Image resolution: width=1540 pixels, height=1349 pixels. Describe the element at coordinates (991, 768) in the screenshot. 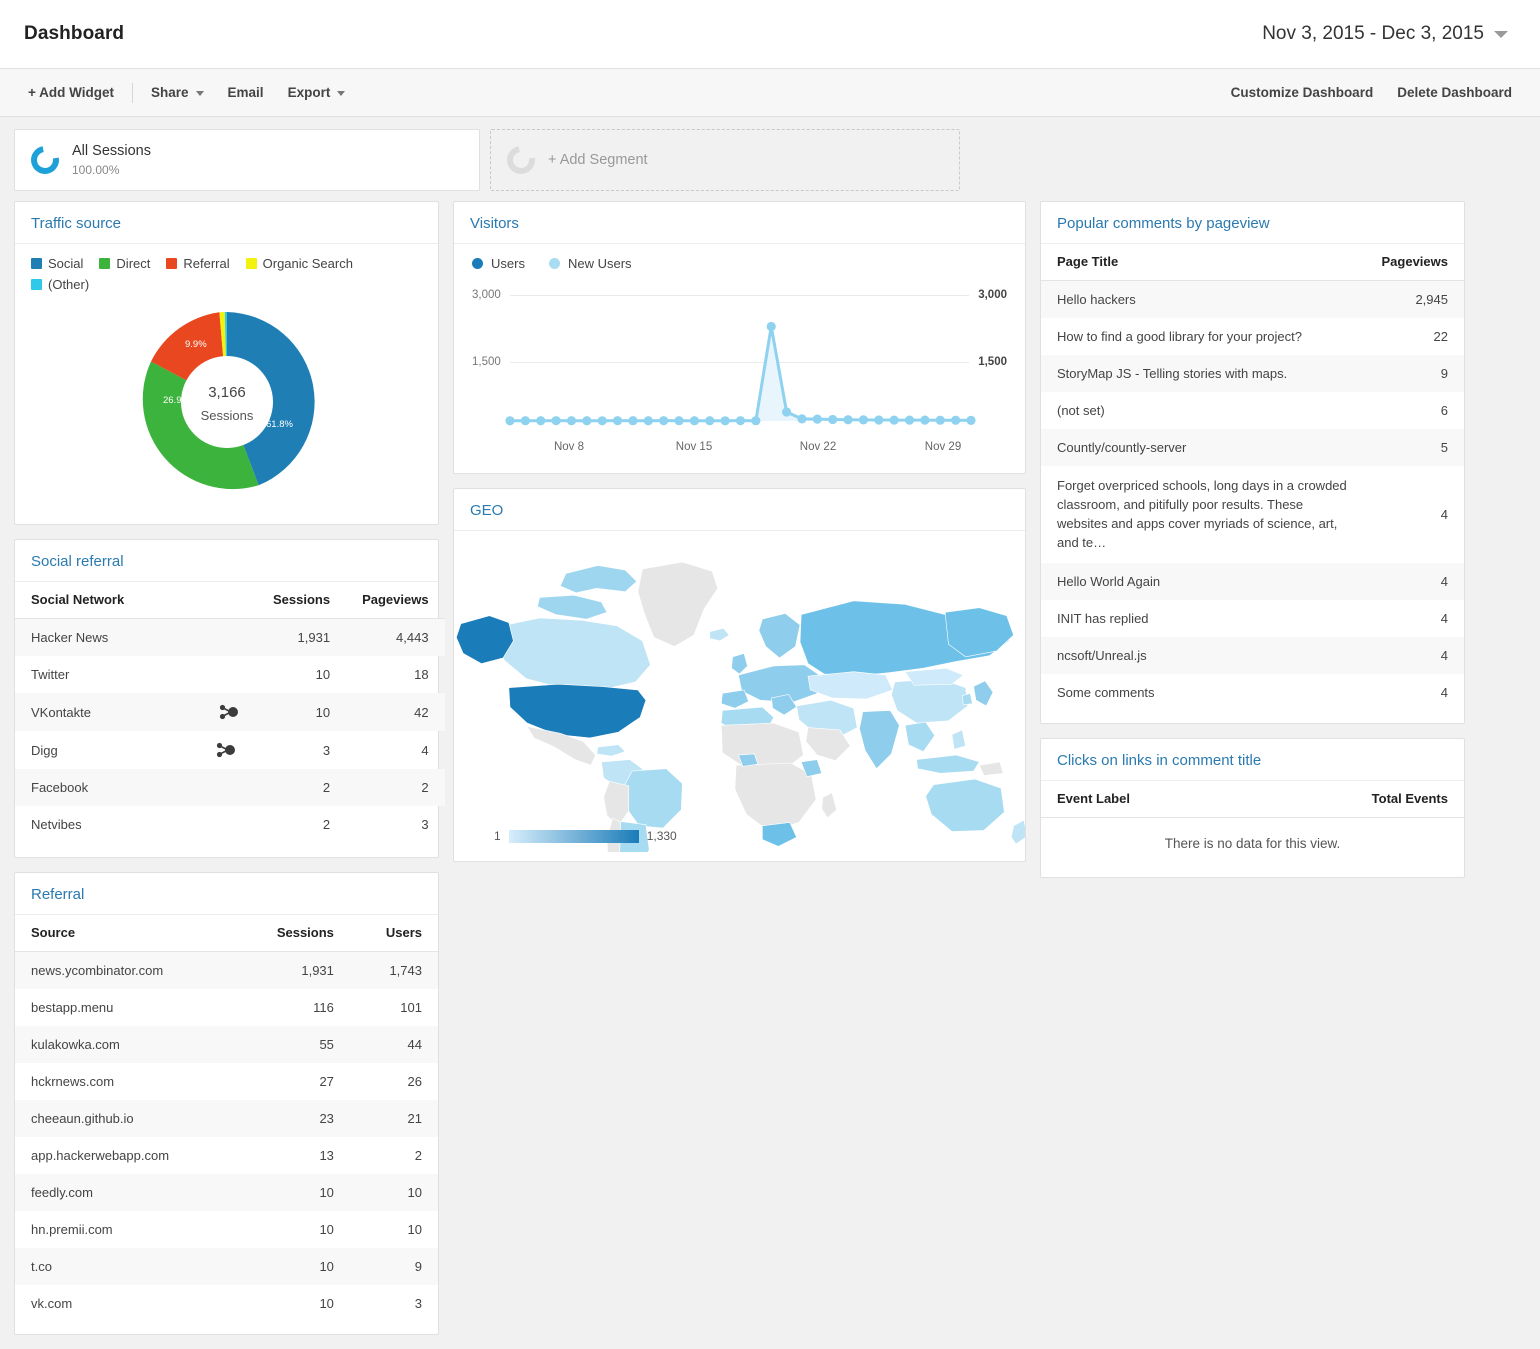

I see `region-papua` at that location.